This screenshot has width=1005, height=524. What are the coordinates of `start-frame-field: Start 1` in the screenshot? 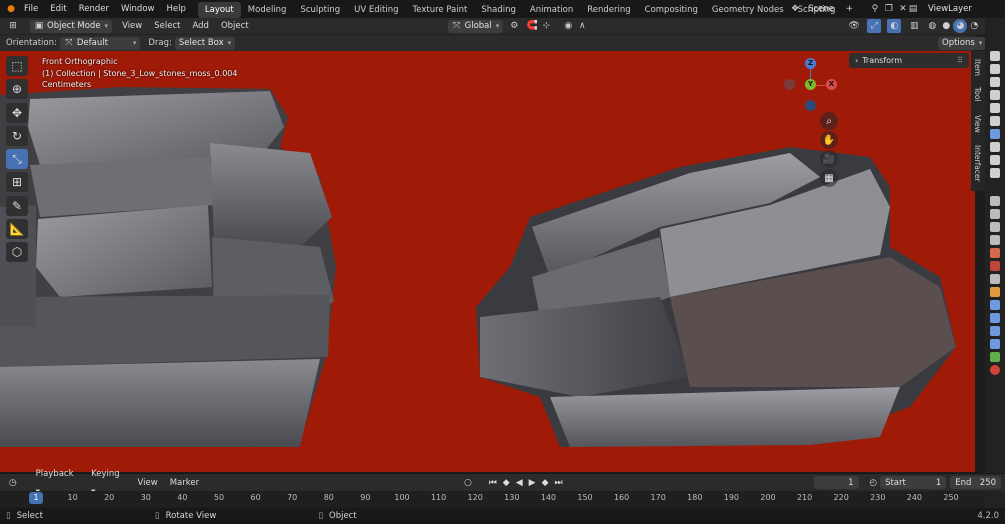 It's located at (913, 482).